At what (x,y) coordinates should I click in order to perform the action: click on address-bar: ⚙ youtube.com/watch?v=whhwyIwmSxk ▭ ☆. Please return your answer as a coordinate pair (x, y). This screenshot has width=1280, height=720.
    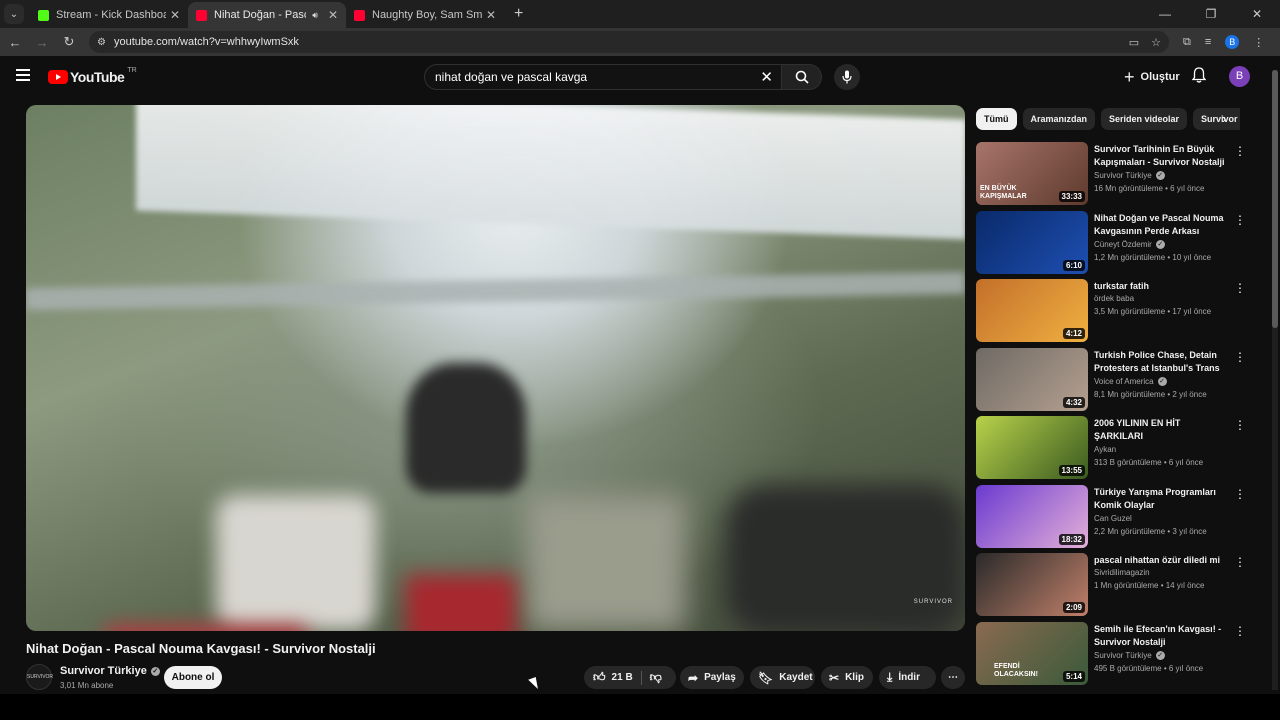
    Looking at the image, I should click on (629, 42).